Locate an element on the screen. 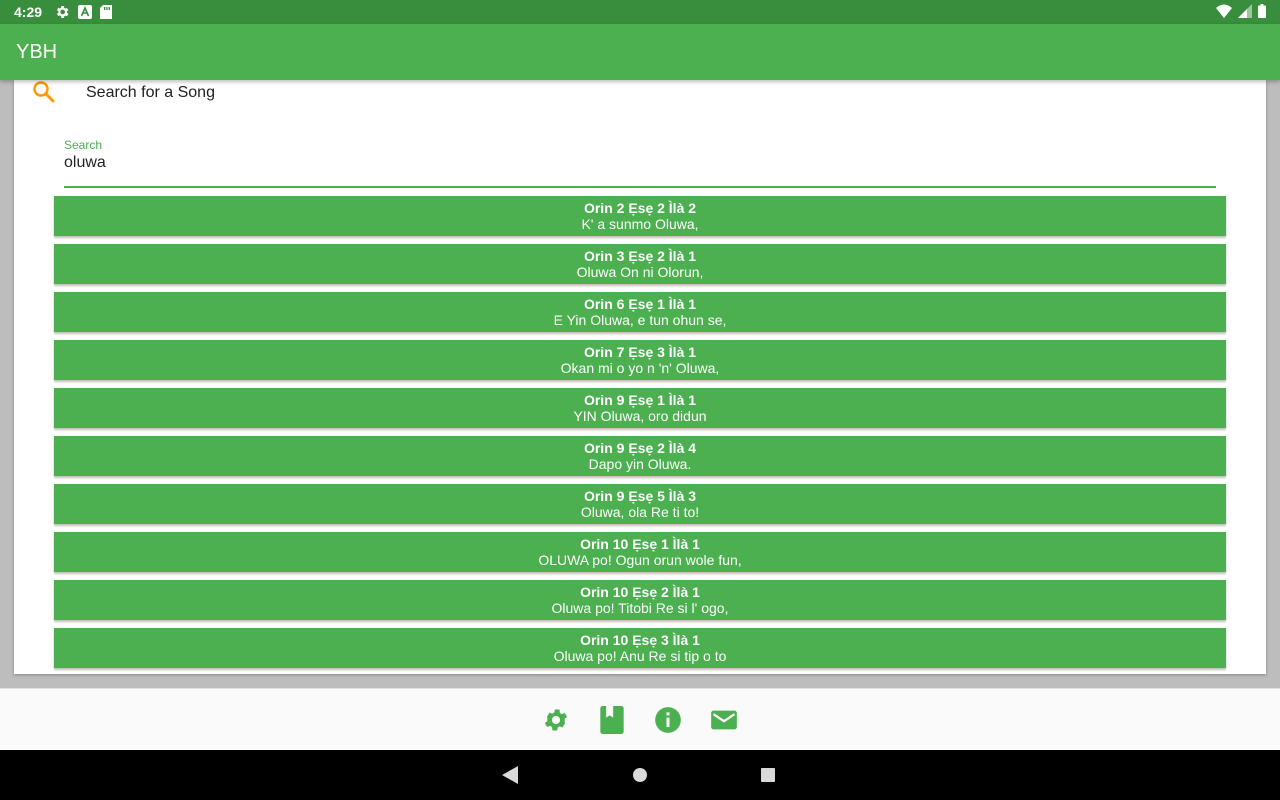 This screenshot has height=800, width=1280. result-line: Oluwa po! Titobi Re si l' ogo, is located at coordinates (640, 608).